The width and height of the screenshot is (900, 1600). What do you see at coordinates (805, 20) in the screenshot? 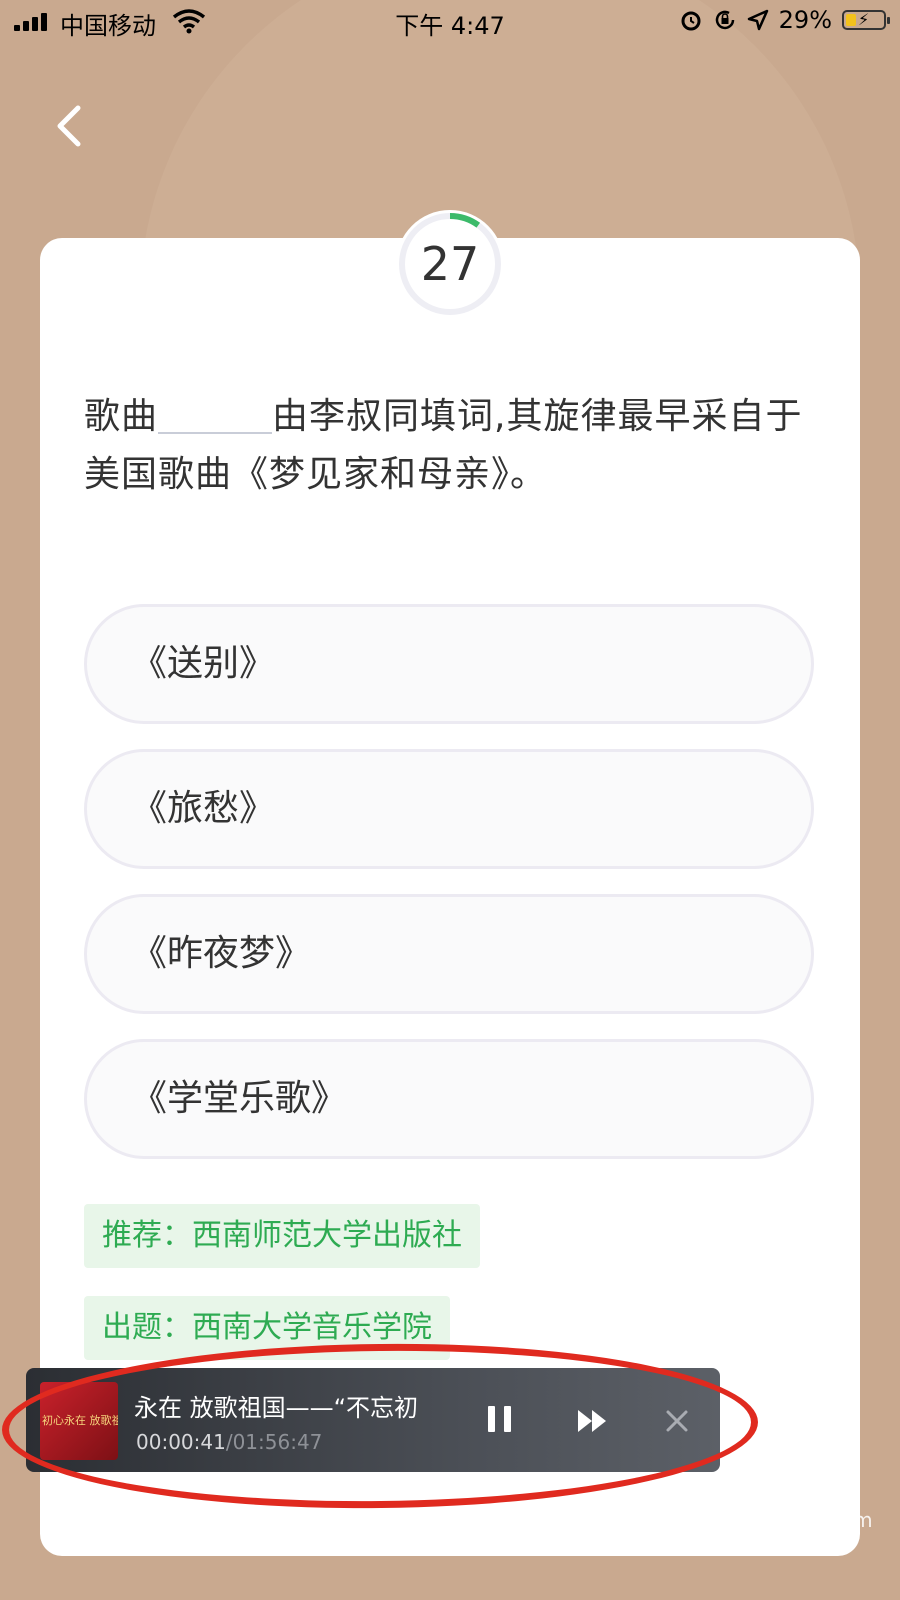
I see `battery-percentage: 29%` at bounding box center [805, 20].